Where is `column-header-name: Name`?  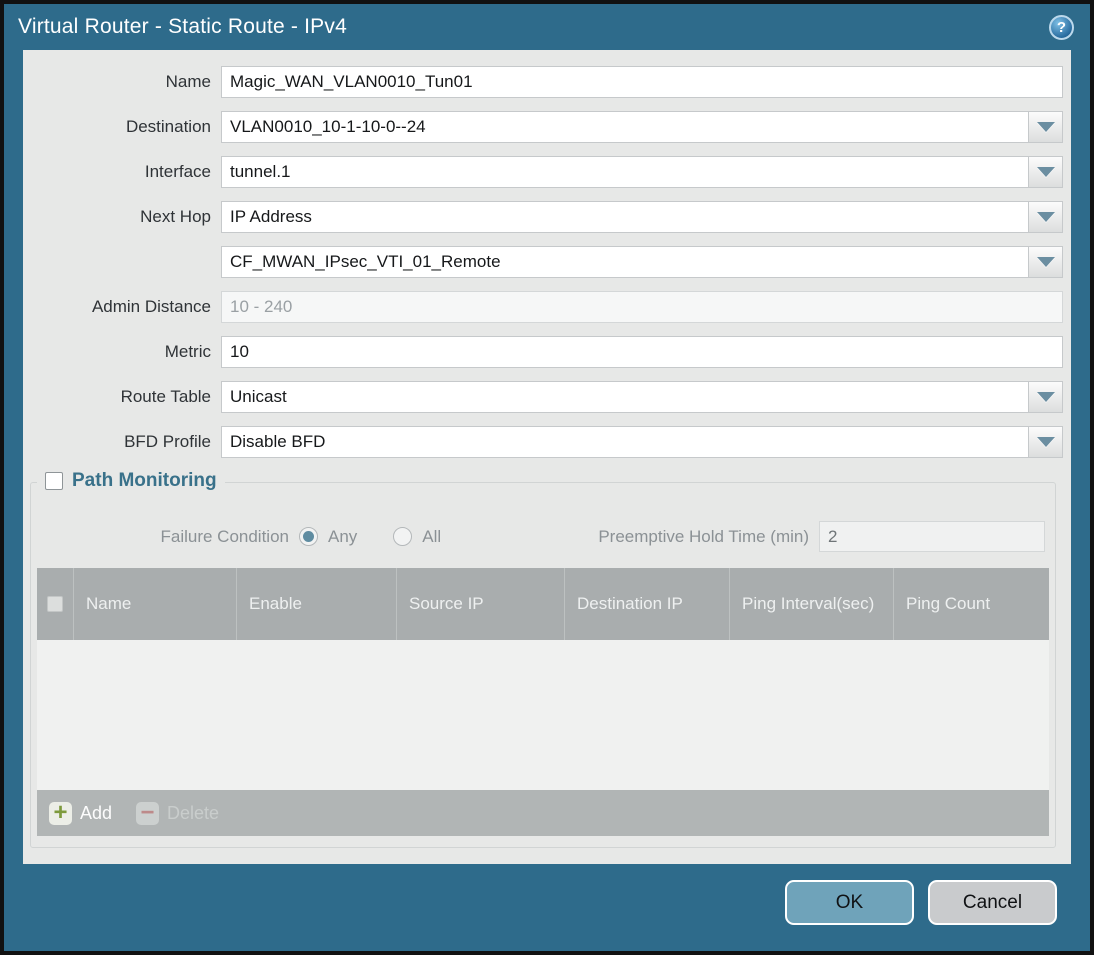 column-header-name: Name is located at coordinates (154, 604).